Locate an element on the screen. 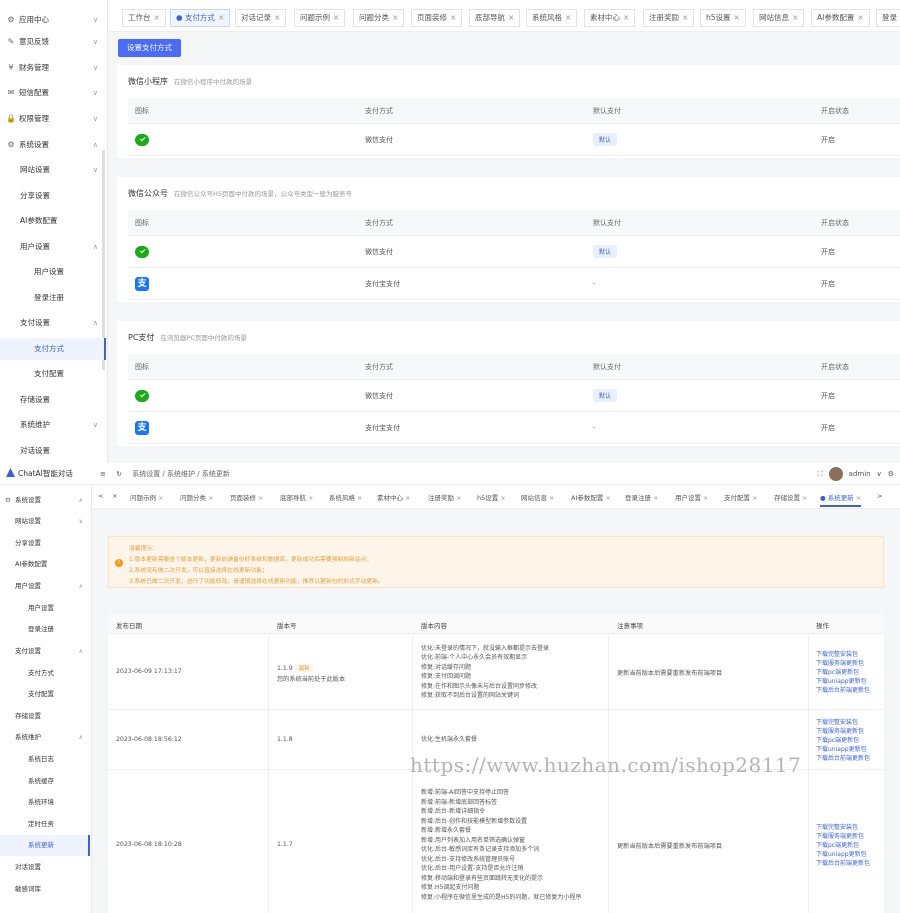 The height and width of the screenshot is (913, 900). tab: 登录注册 × is located at coordinates (641, 497).